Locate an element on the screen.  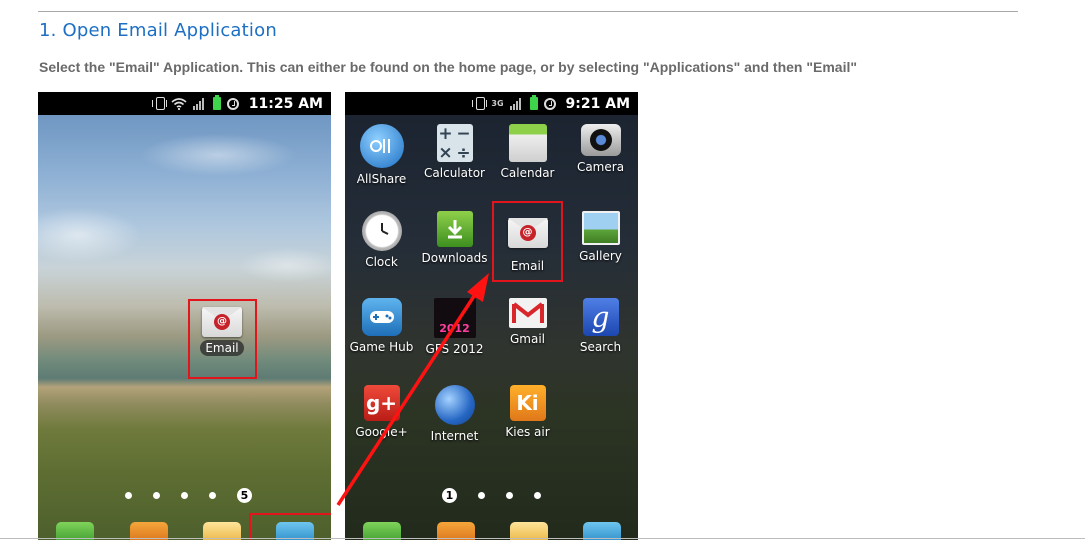
kies-air-icon: Ki is located at coordinates (527, 403).